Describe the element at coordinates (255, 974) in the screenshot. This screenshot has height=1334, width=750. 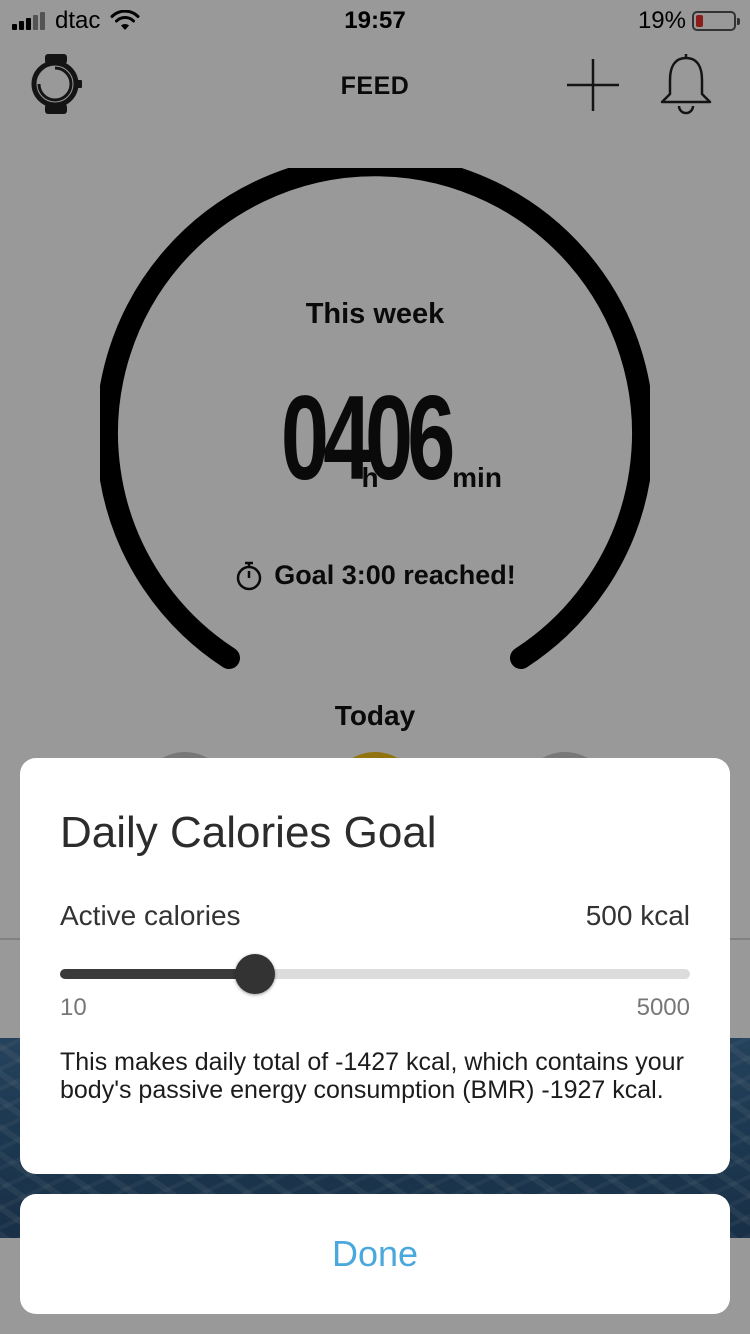
I see `slider-thumb` at that location.